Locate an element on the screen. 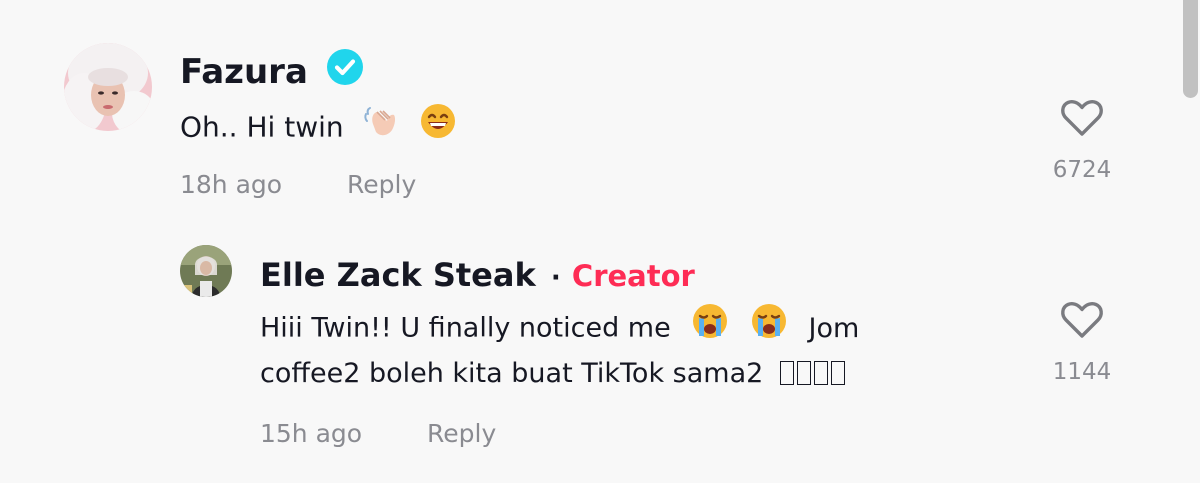  avatar-fazura is located at coordinates (108, 87).